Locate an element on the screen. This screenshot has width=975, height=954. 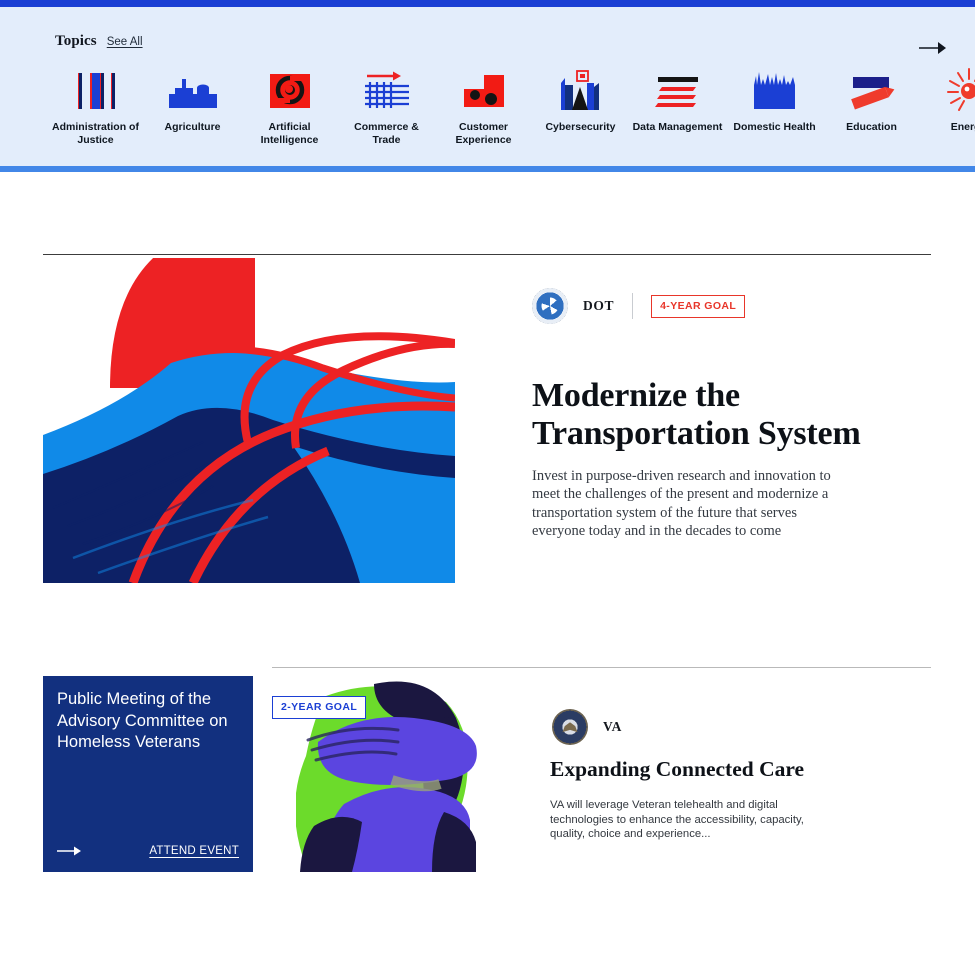
topic-data-management: Data Management is located at coordinates (677, 106).